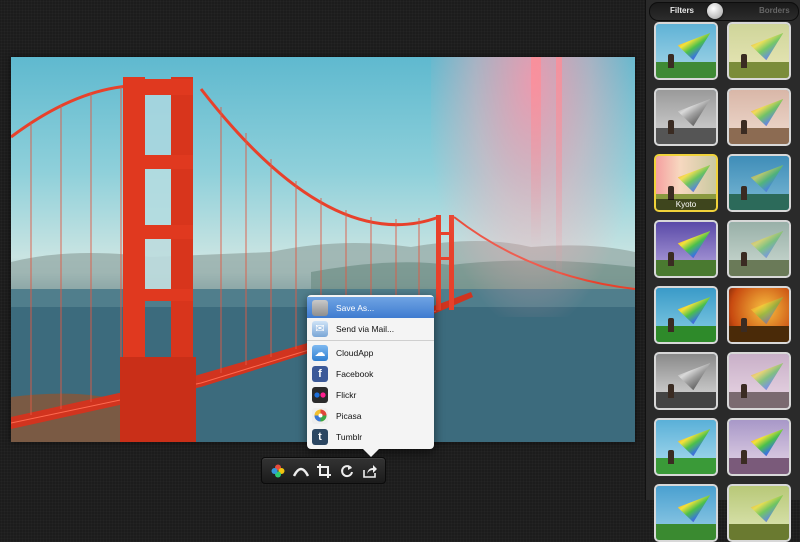  What do you see at coordinates (370, 394) in the screenshot?
I see `menu-item-flickr: Flickr` at bounding box center [370, 394].